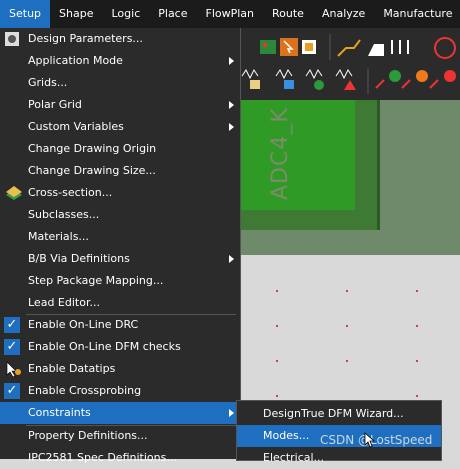 This screenshot has height=469, width=460. I want to click on menu-item-custom-variables: Custom Variables, so click(120, 127).